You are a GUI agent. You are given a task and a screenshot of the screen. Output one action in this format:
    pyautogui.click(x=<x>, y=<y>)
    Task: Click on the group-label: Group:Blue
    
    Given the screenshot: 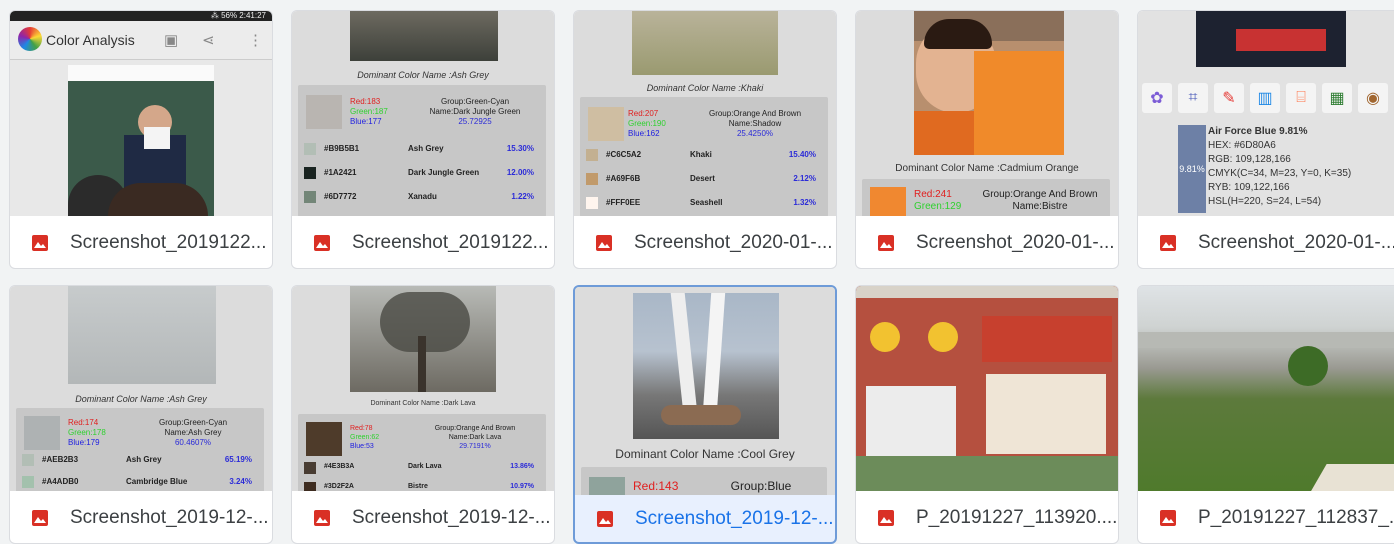 What is the action you would take?
    pyautogui.click(x=761, y=486)
    